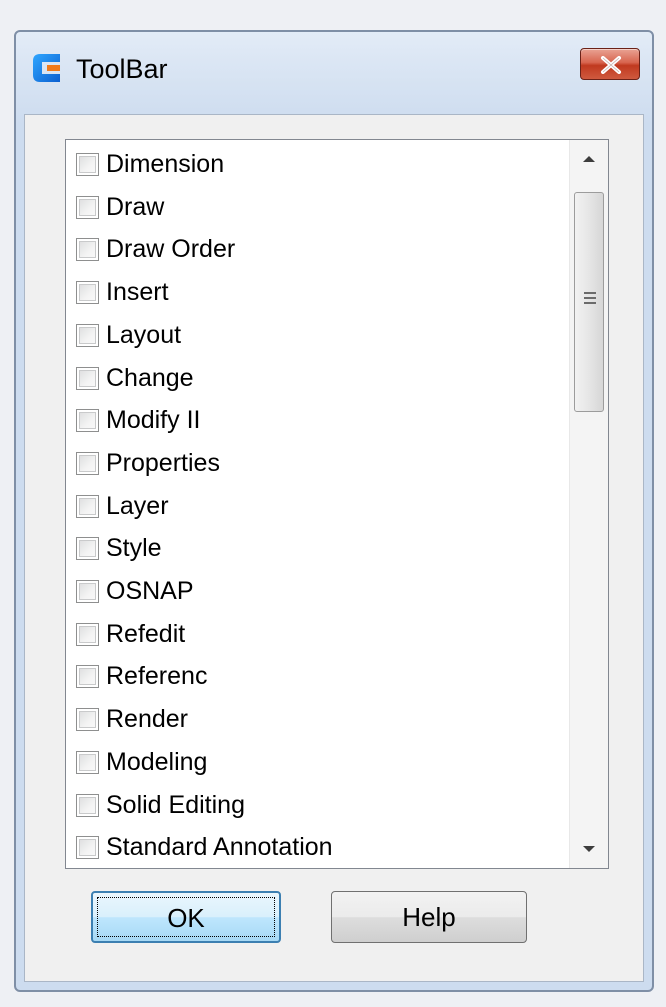 Image resolution: width=666 pixels, height=1007 pixels. What do you see at coordinates (146, 633) in the screenshot?
I see `item-label: Refedit` at bounding box center [146, 633].